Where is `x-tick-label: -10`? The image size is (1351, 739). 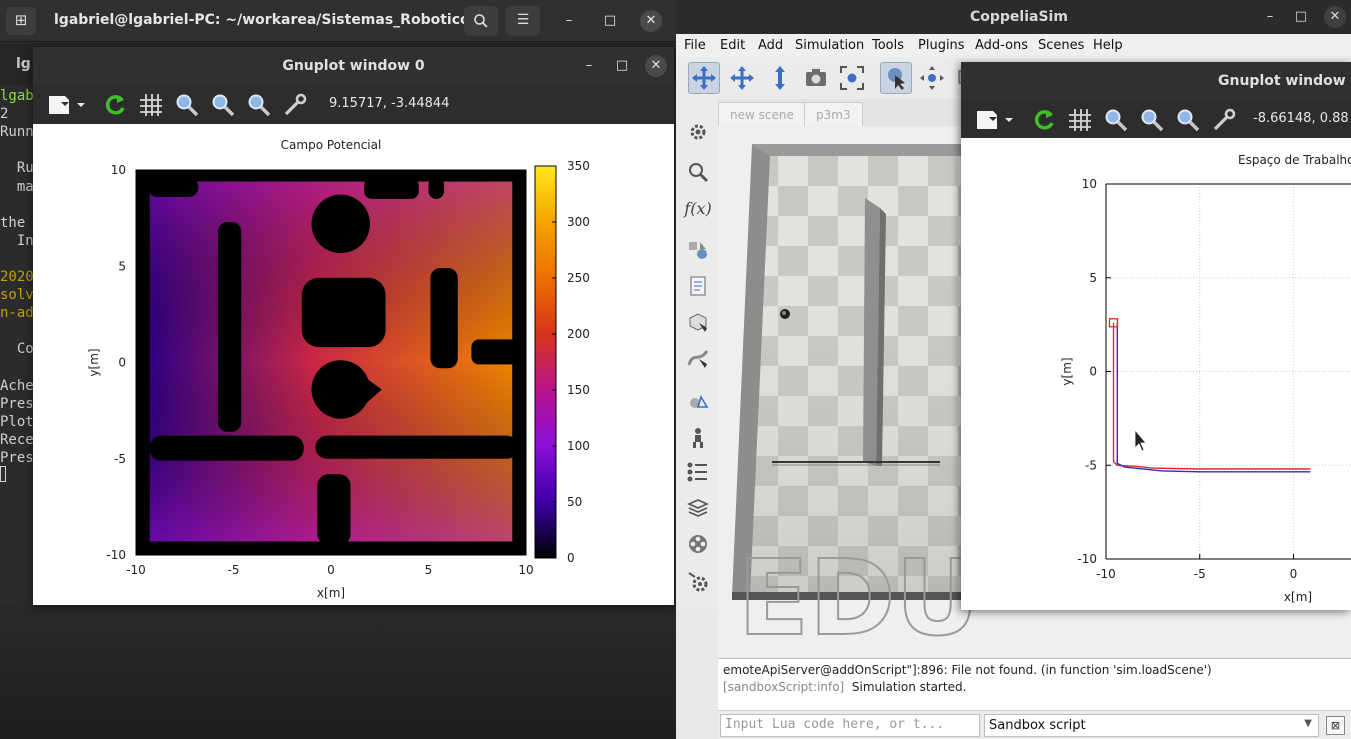 x-tick-label: -10 is located at coordinates (136, 570).